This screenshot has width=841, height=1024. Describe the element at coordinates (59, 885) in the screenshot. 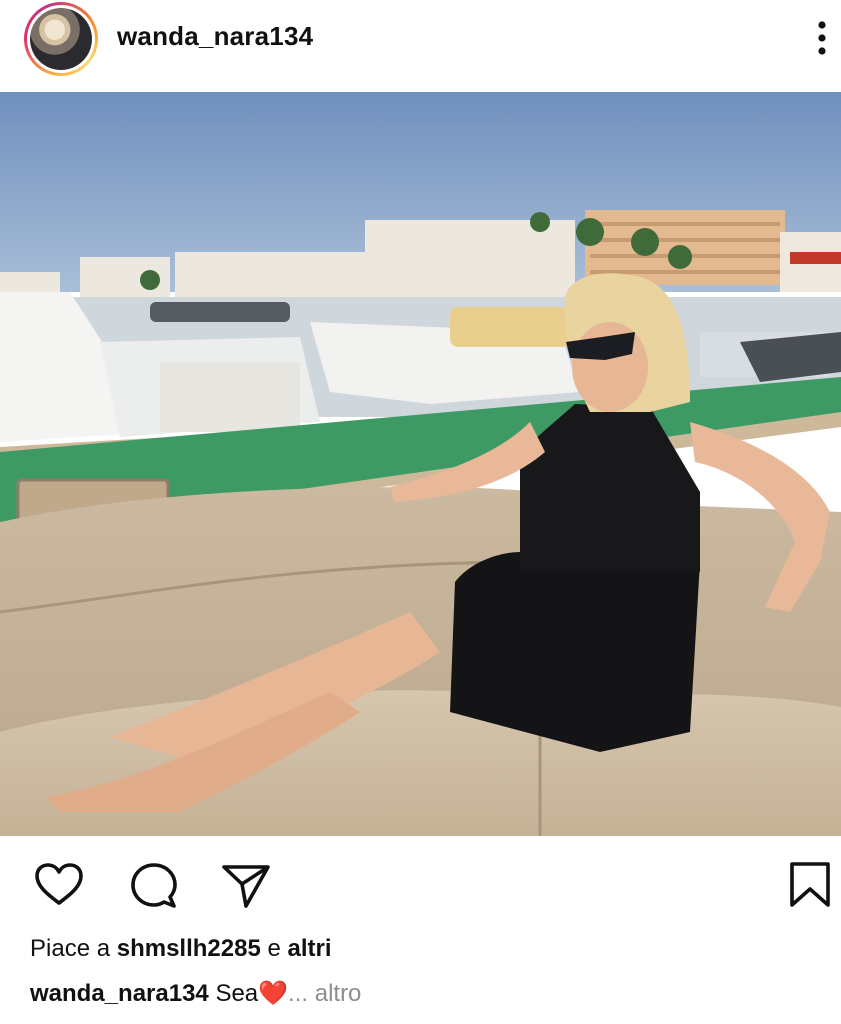

I see `heart-icon` at that location.